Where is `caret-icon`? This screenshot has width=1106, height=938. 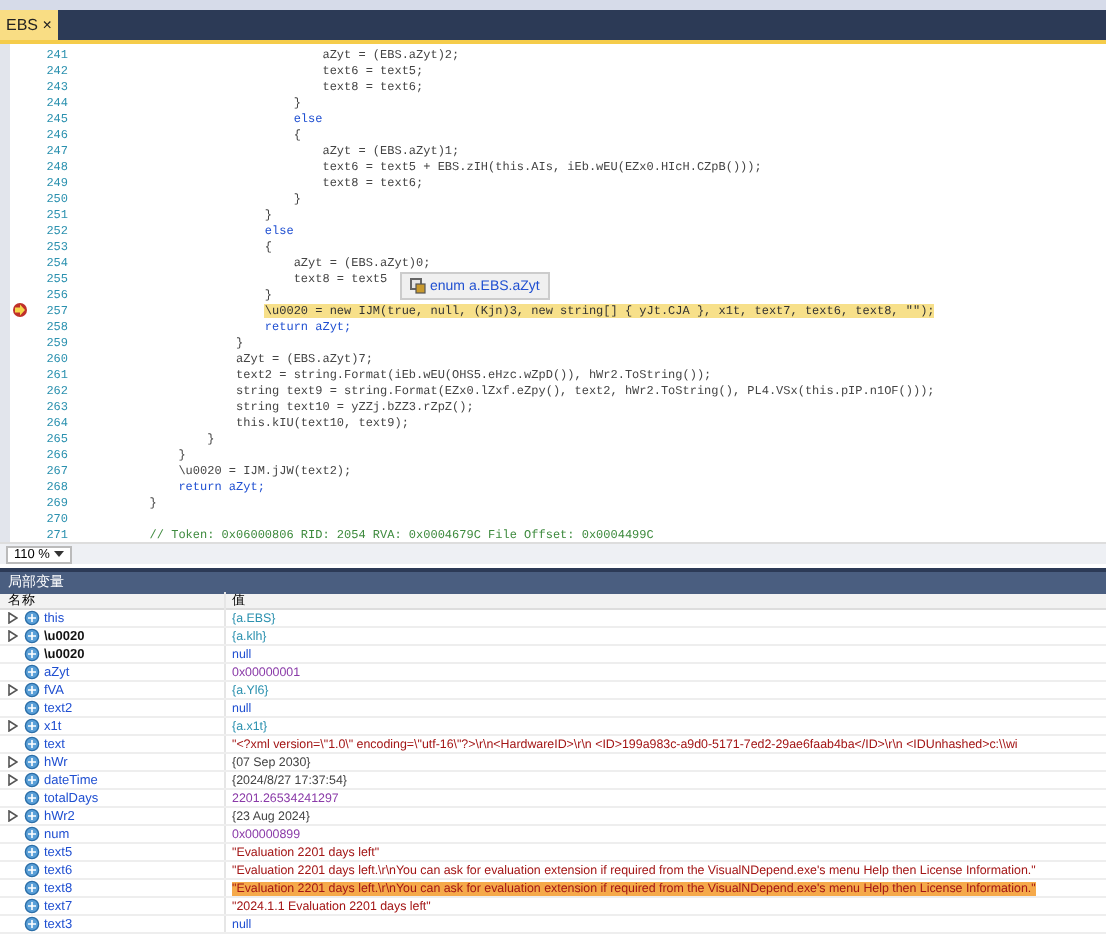 caret-icon is located at coordinates (58, 553).